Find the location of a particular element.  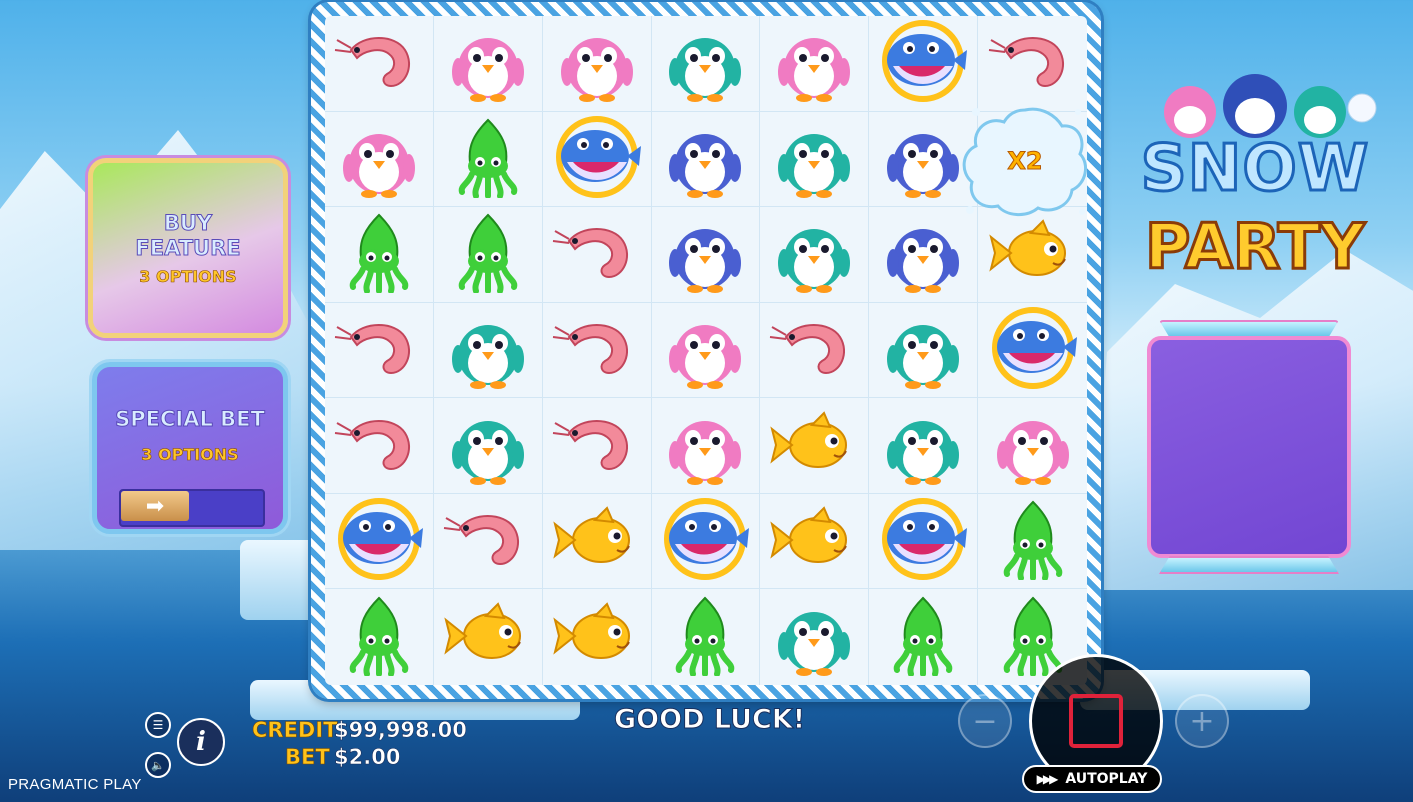

special-bet-button: SPECIAL BET 3 OPTIONS ➡ is located at coordinates (190, 448).